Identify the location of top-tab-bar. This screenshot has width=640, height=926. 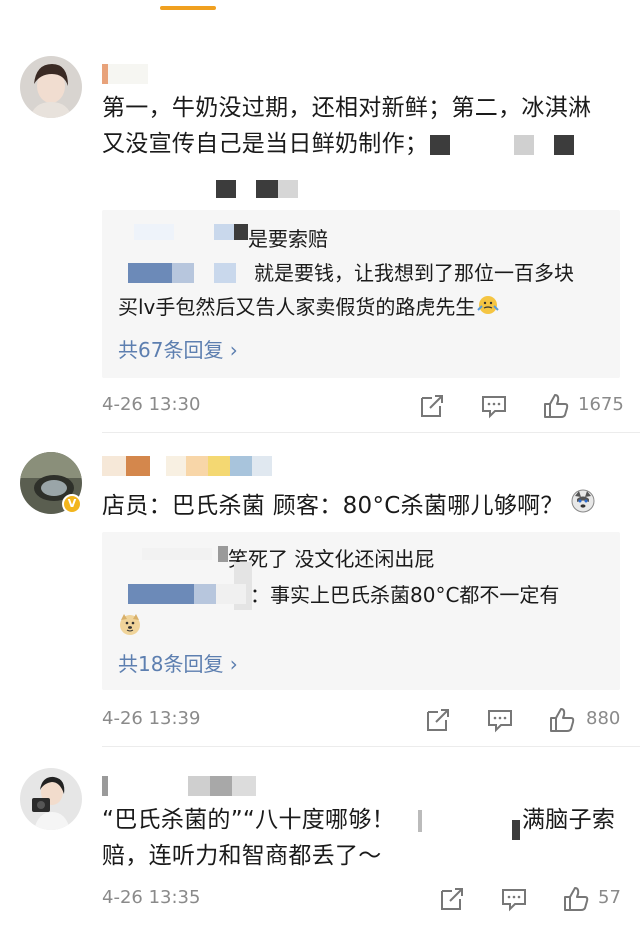
(320, 8).